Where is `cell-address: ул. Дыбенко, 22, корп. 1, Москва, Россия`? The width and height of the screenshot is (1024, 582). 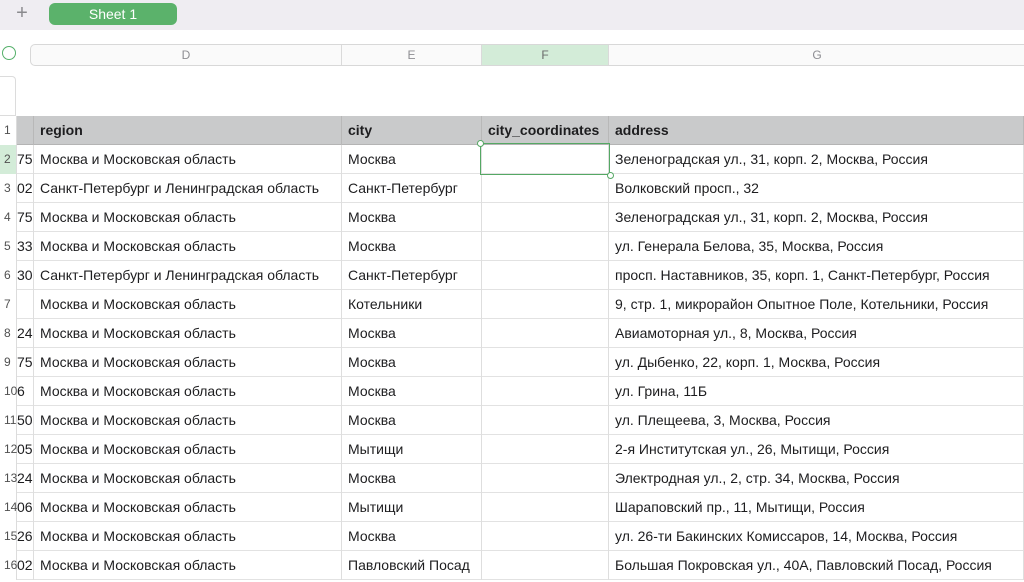 cell-address: ул. Дыбенко, 22, корп. 1, Москва, Россия is located at coordinates (816, 362).